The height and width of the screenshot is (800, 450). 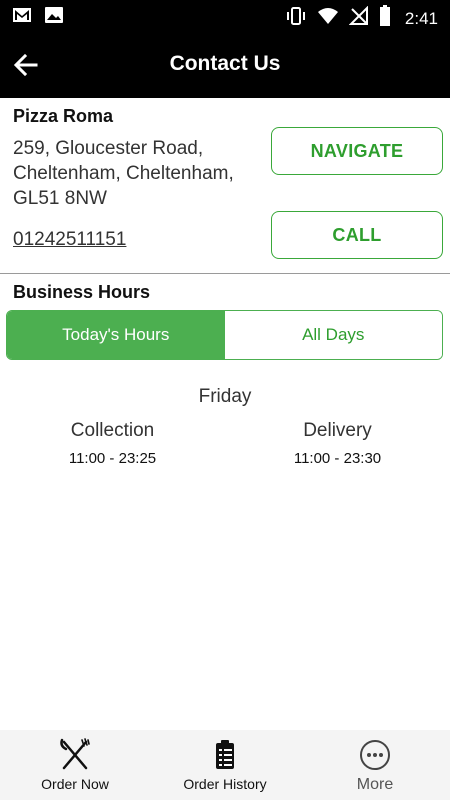 I want to click on image-icon, so click(x=54, y=17).